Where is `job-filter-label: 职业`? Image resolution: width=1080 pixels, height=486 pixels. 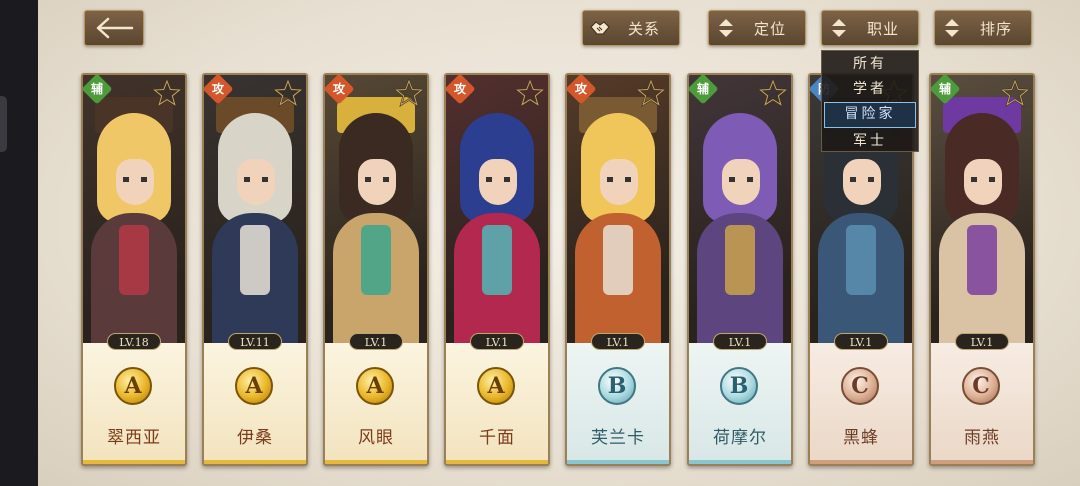
job-filter-label: 职业 is located at coordinates (882, 28).